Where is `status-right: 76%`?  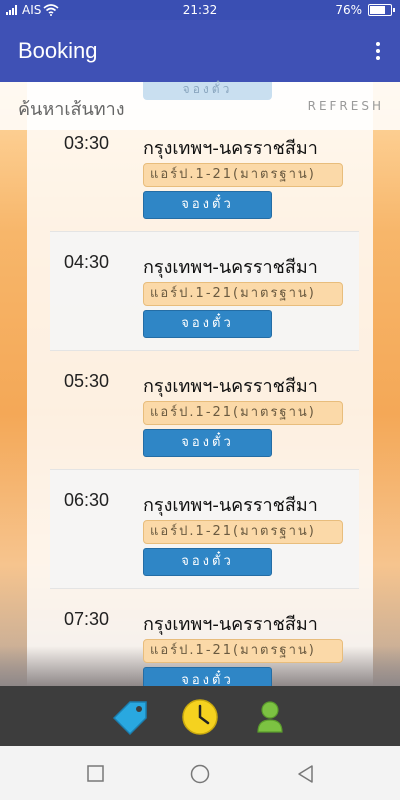
status-right: 76% is located at coordinates (365, 10).